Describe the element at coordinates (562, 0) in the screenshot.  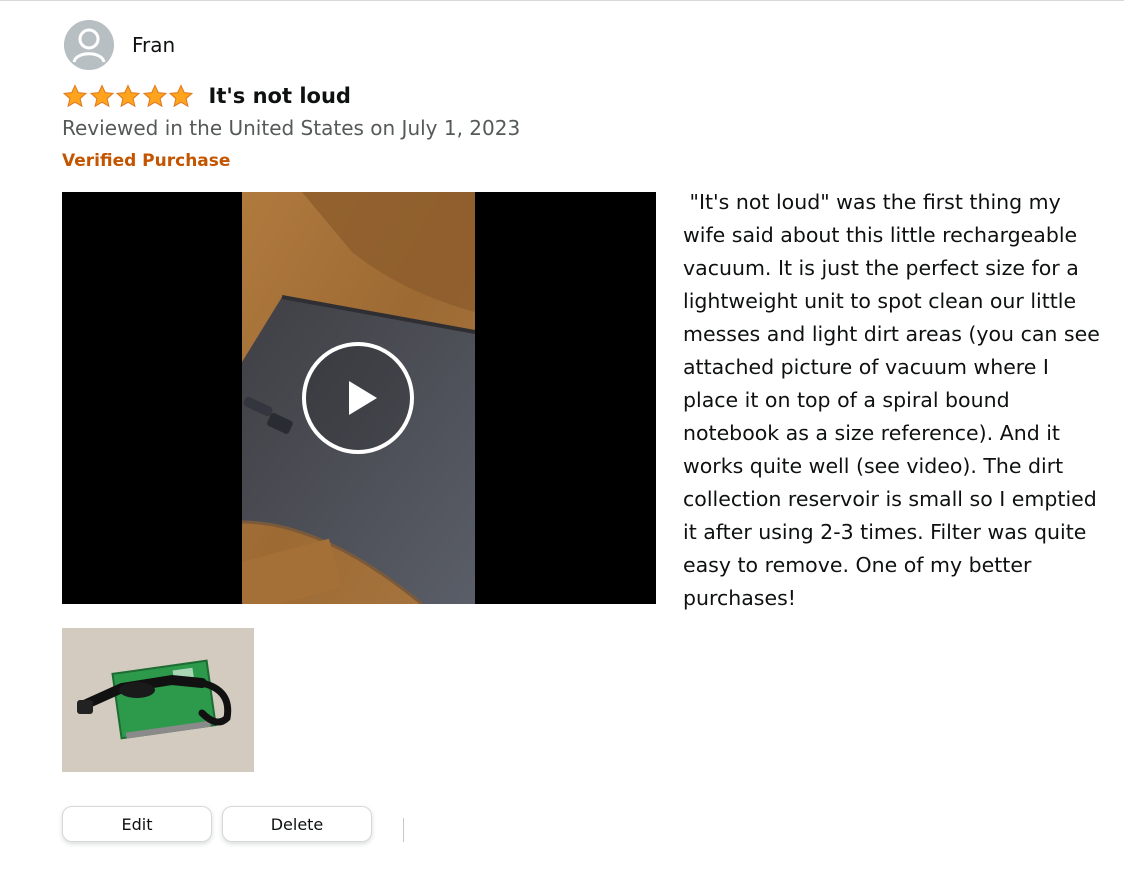
I see `top-divider` at that location.